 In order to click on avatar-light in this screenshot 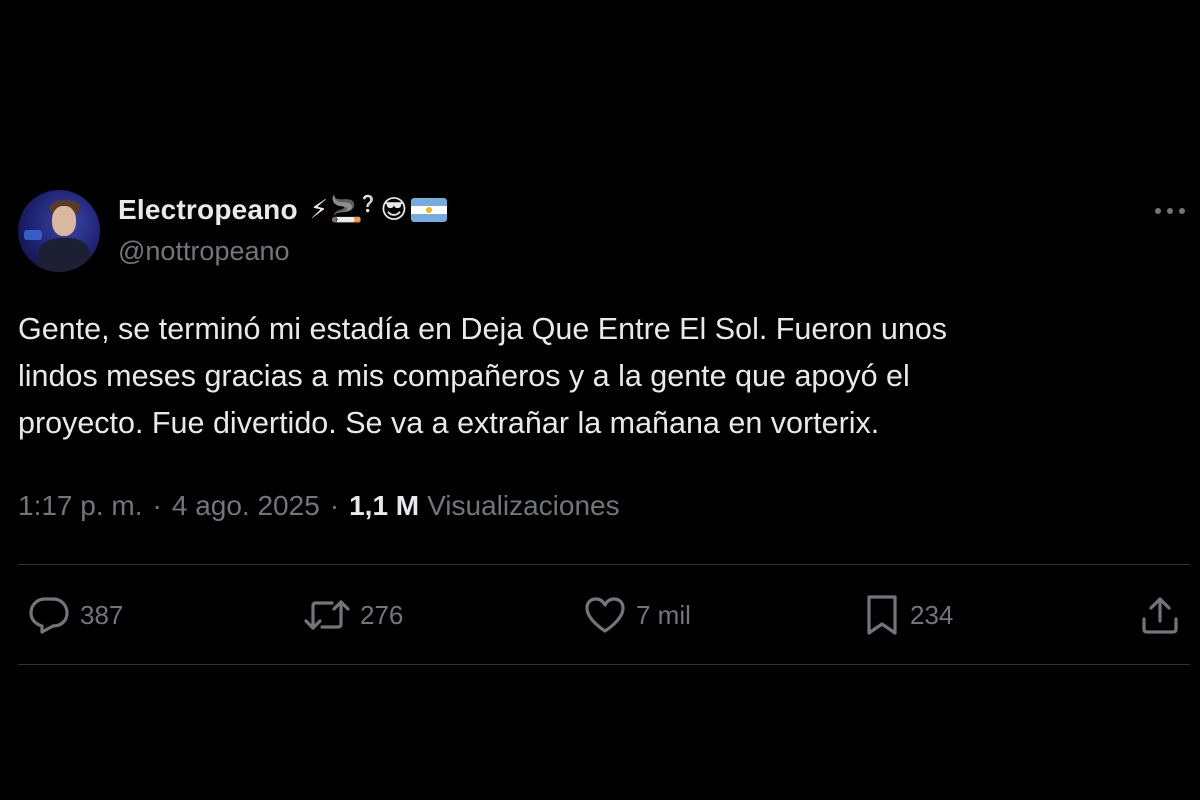, I will do `click(33, 235)`.